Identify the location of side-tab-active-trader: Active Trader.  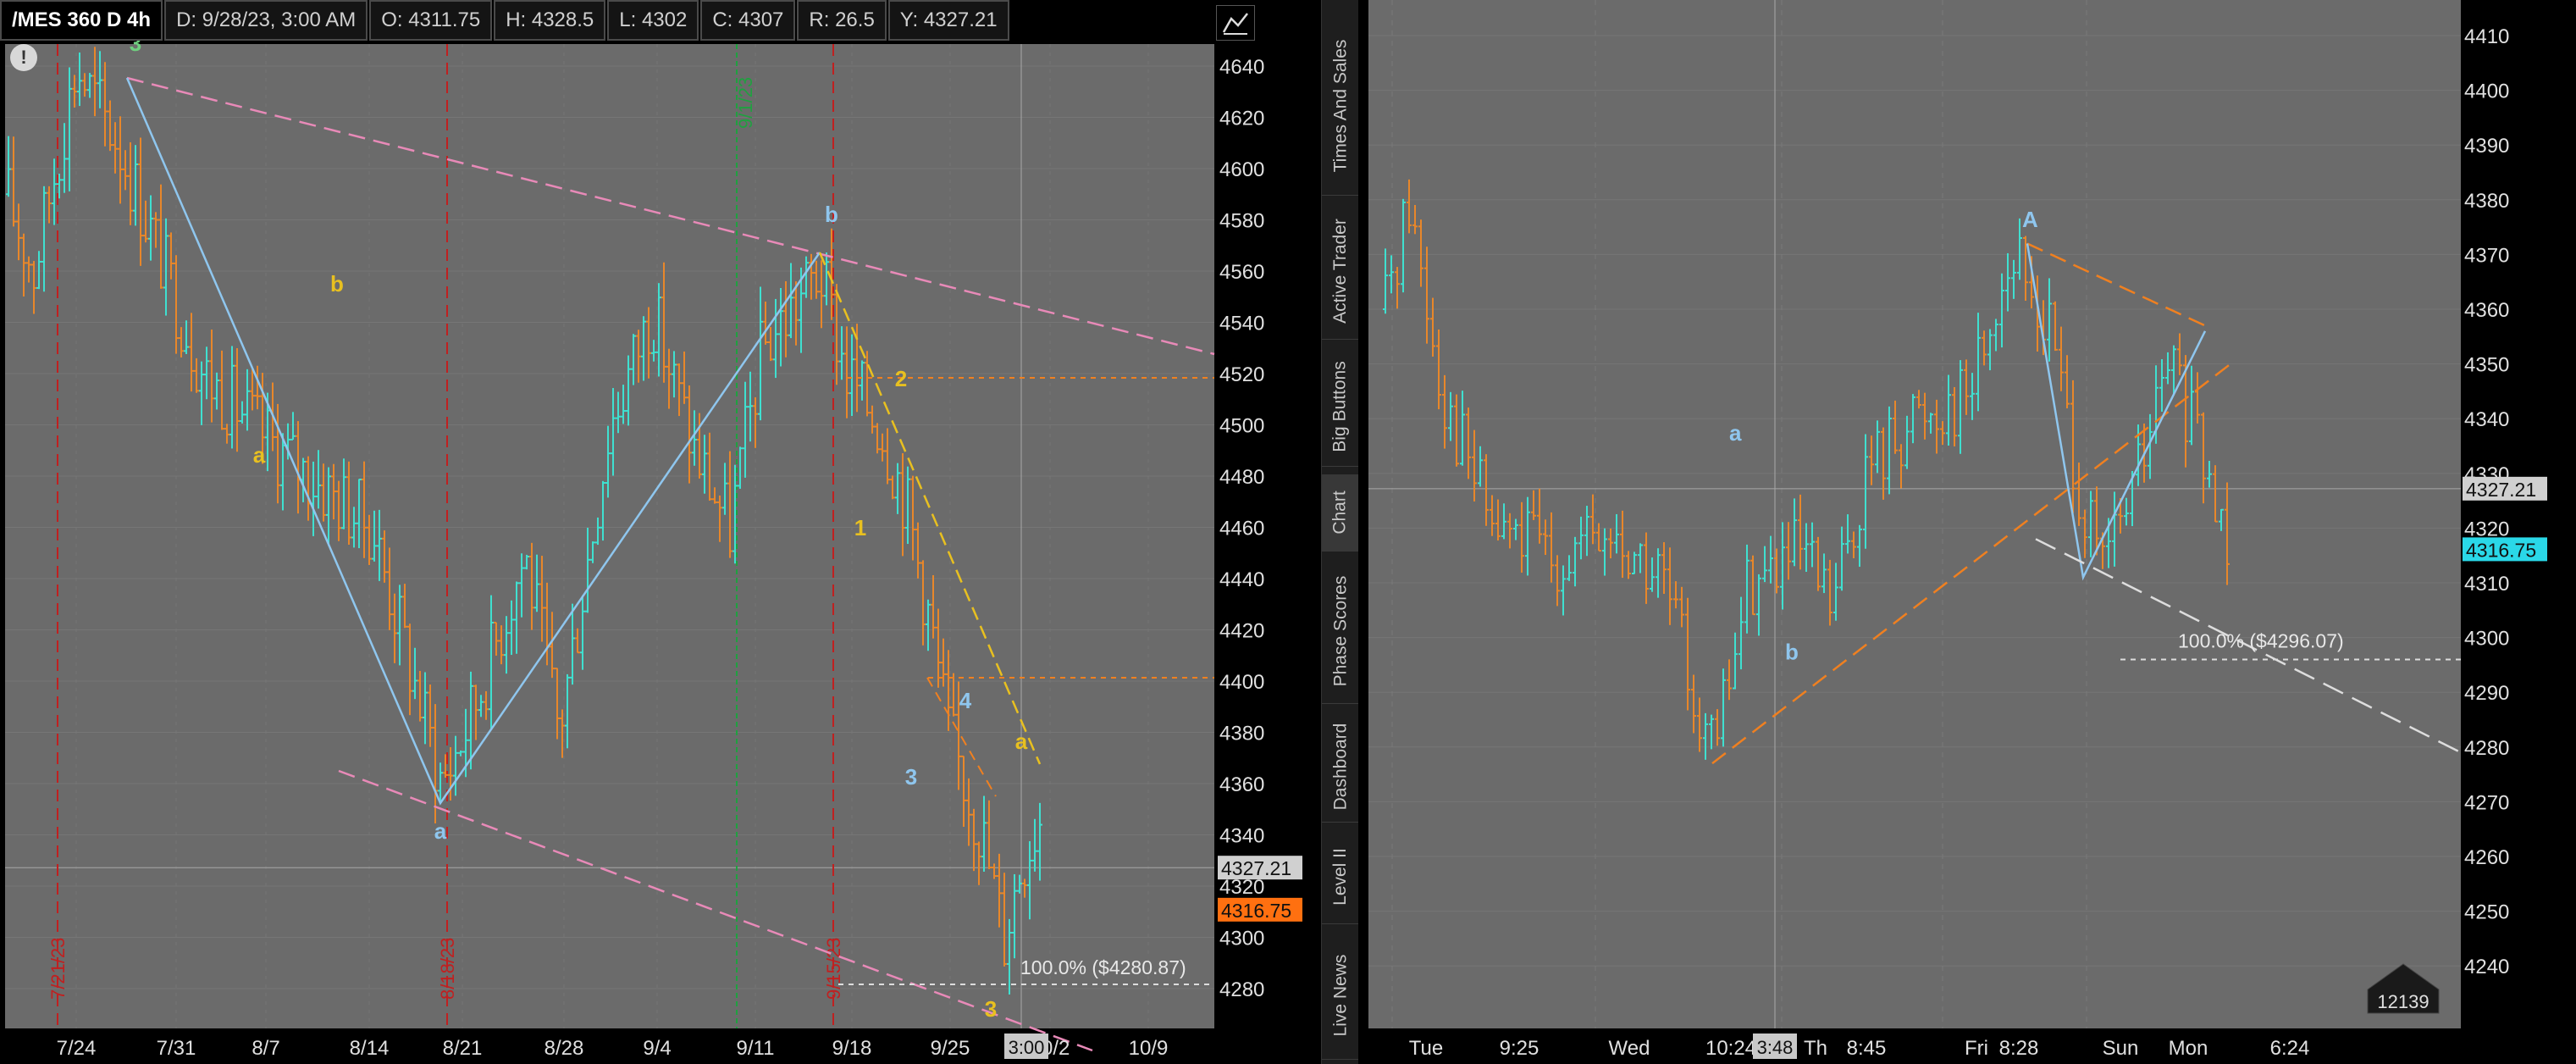
(1341, 271).